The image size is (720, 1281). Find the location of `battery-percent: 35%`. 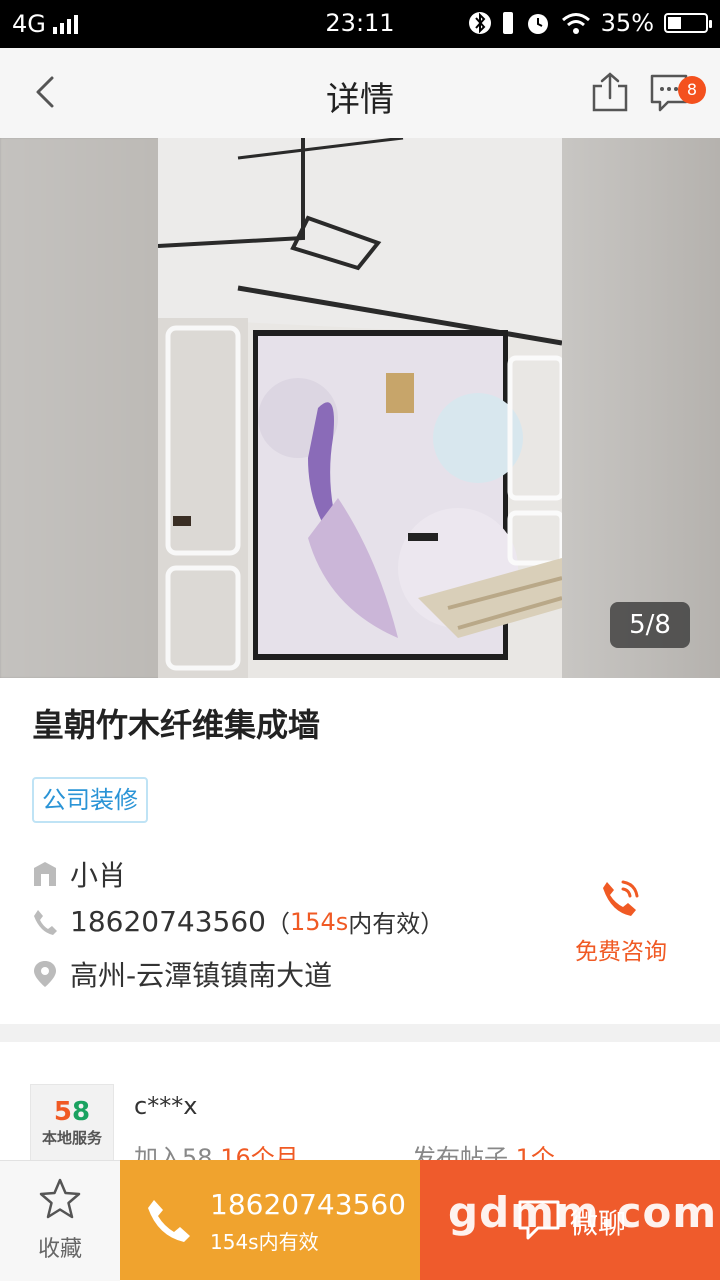

battery-percent: 35% is located at coordinates (627, 23).